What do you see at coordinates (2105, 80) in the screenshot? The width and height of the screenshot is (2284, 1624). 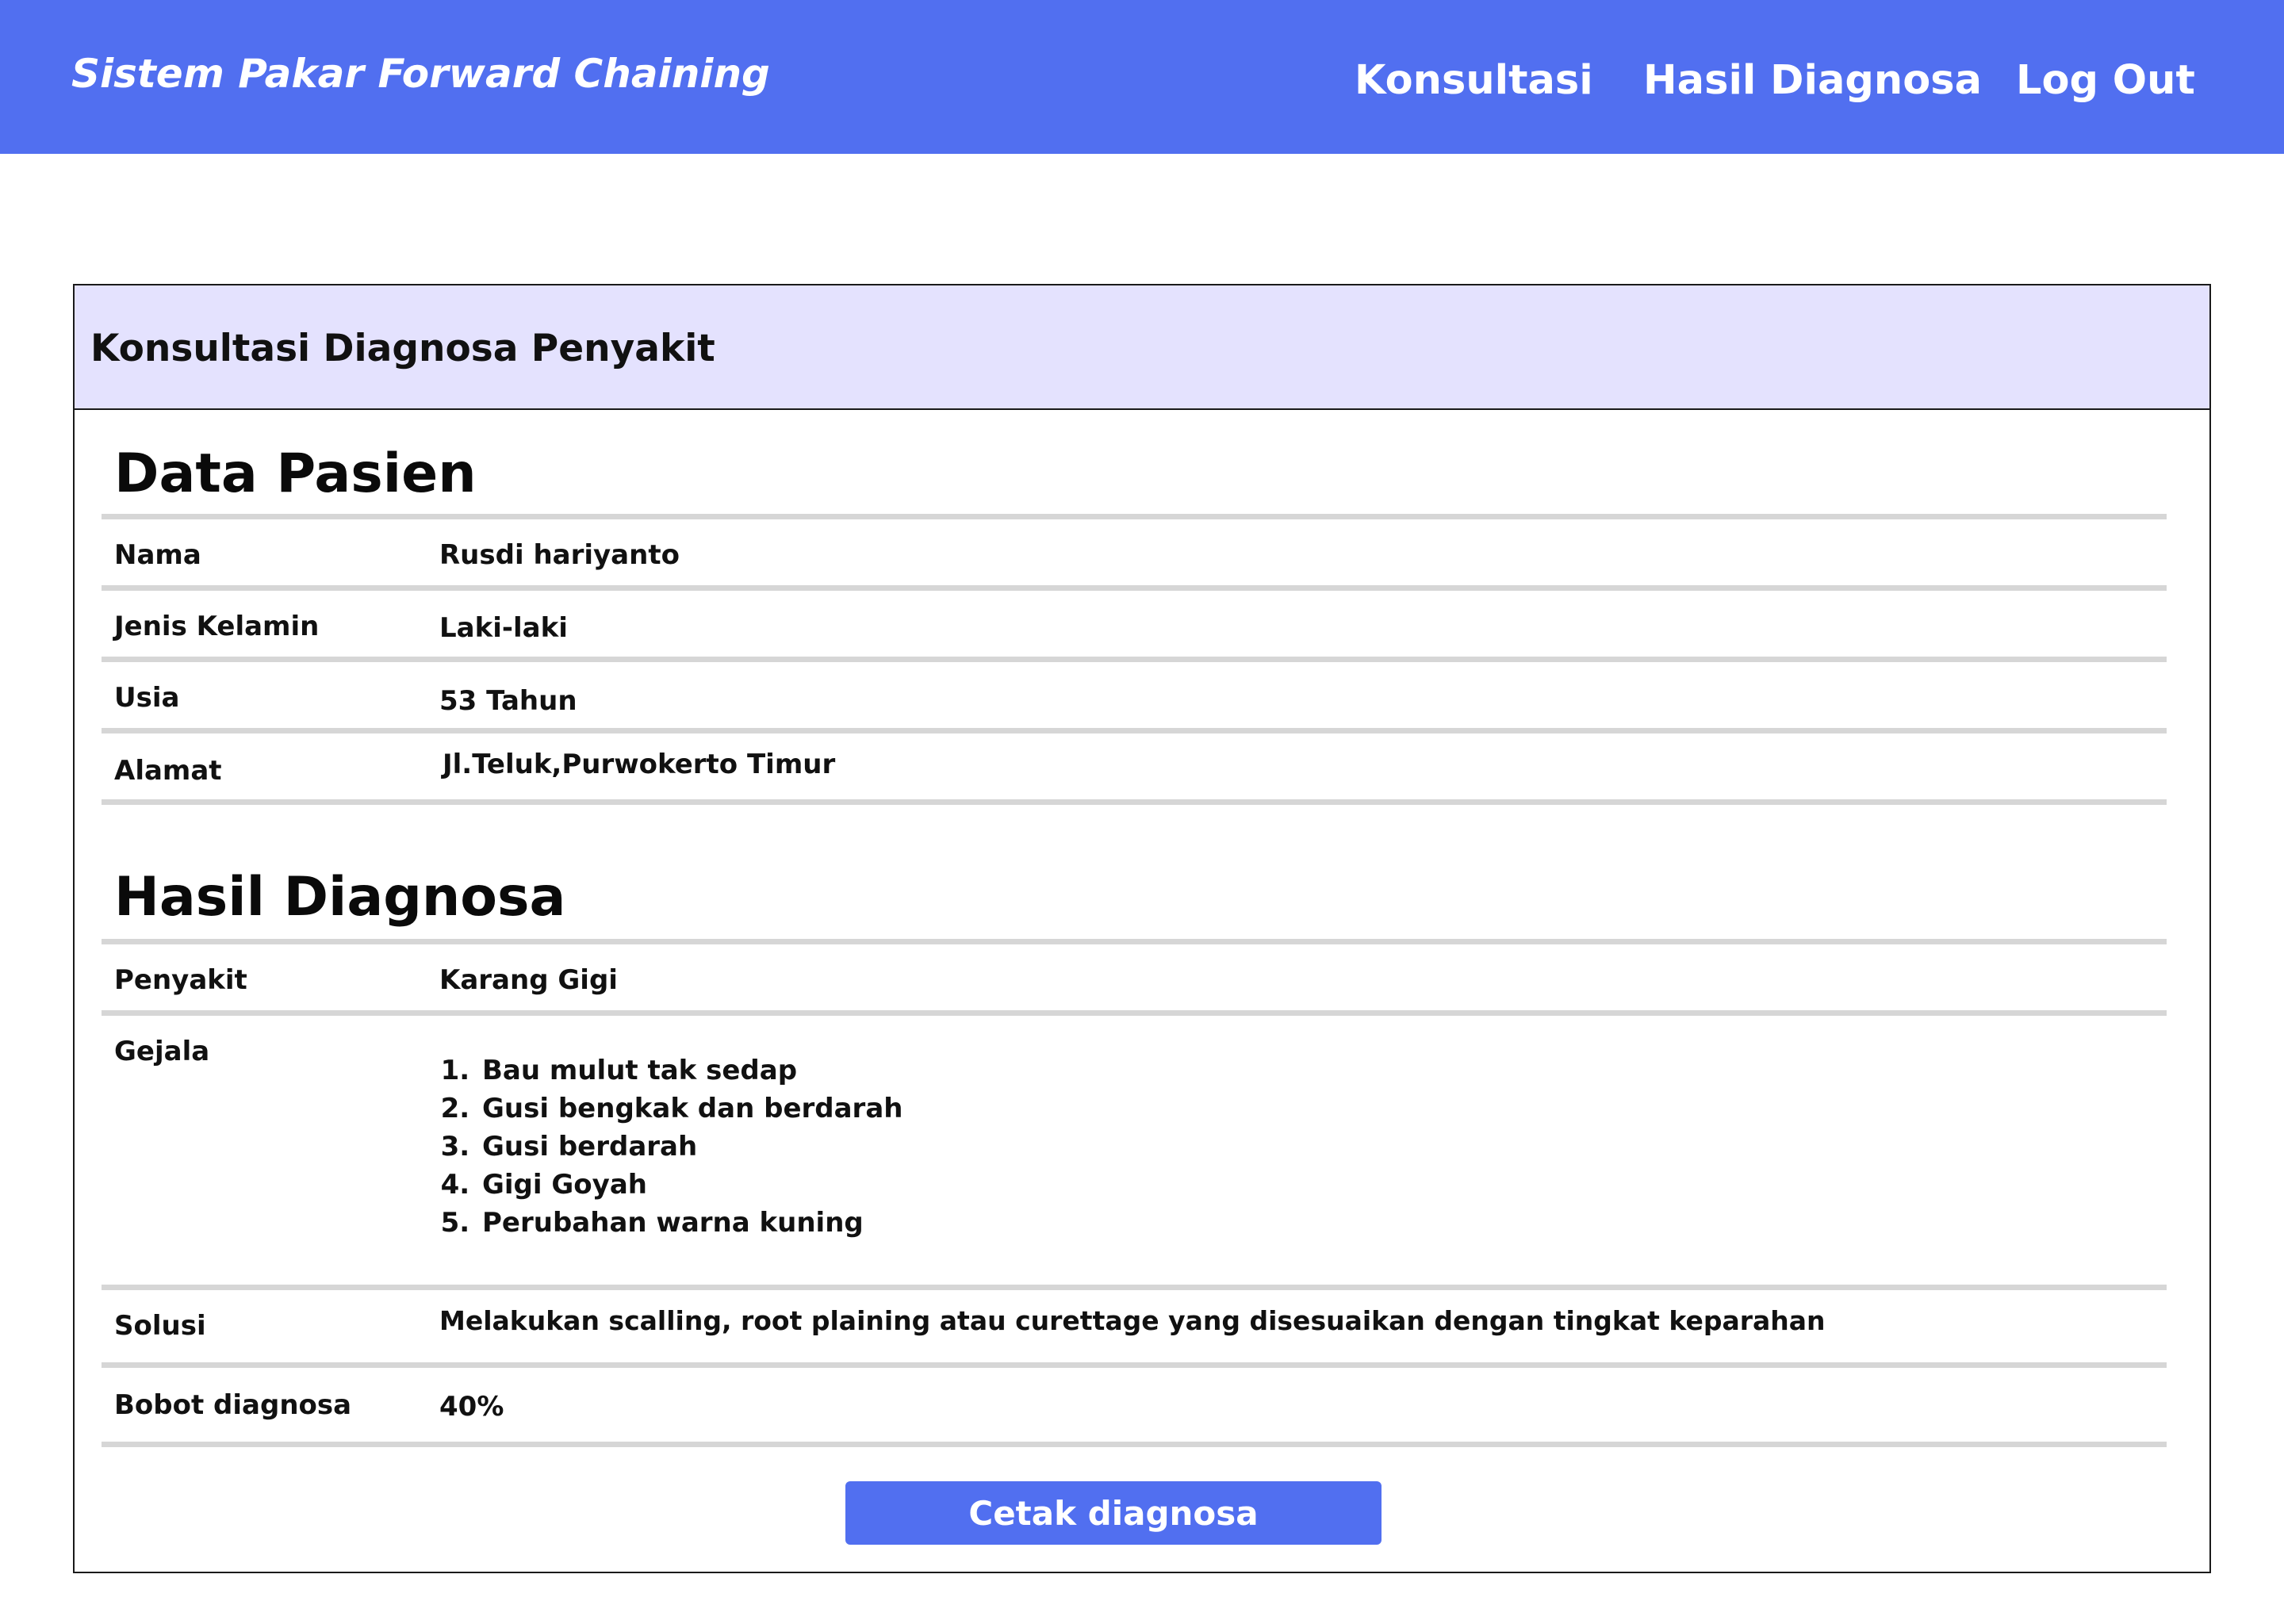 I see `nav-log-out: Log Out` at bounding box center [2105, 80].